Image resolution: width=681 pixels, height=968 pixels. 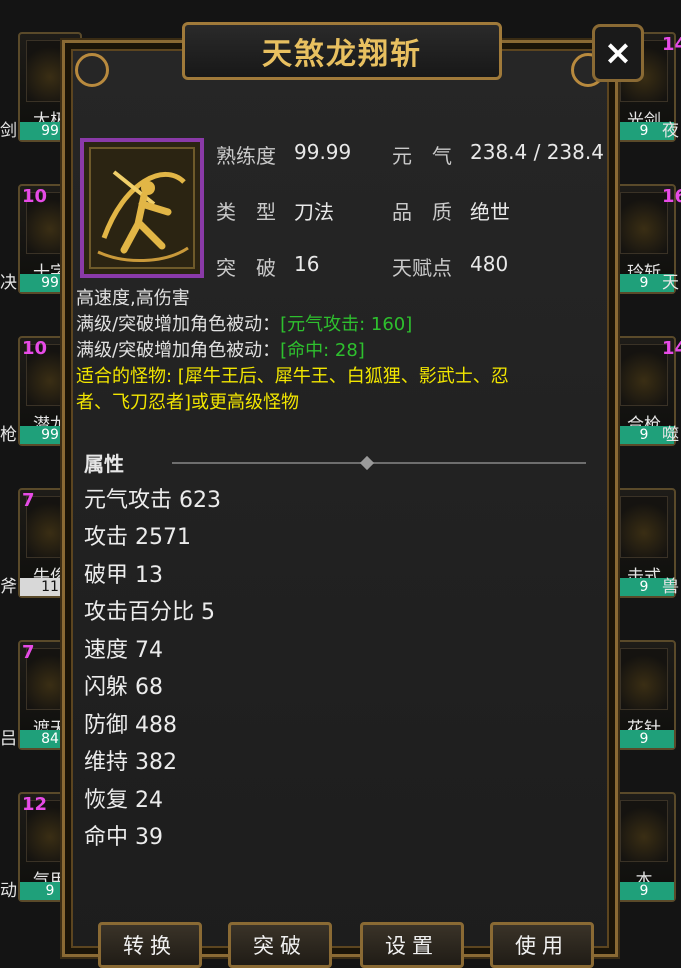 What do you see at coordinates (8, 891) in the screenshot?
I see `cut-tile-label: 动` at bounding box center [8, 891].